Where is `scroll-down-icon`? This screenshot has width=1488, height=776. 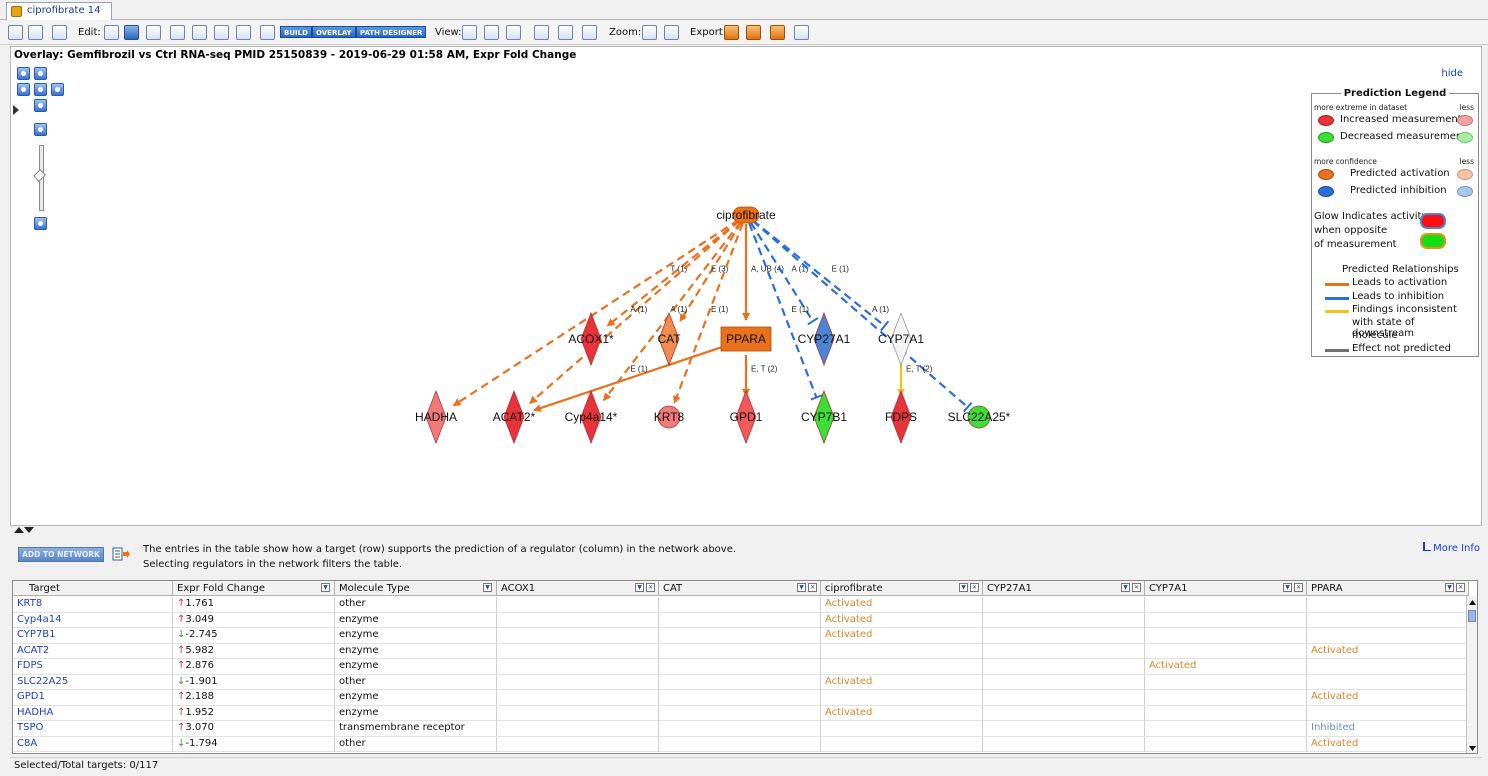
scroll-down-icon is located at coordinates (1472, 748).